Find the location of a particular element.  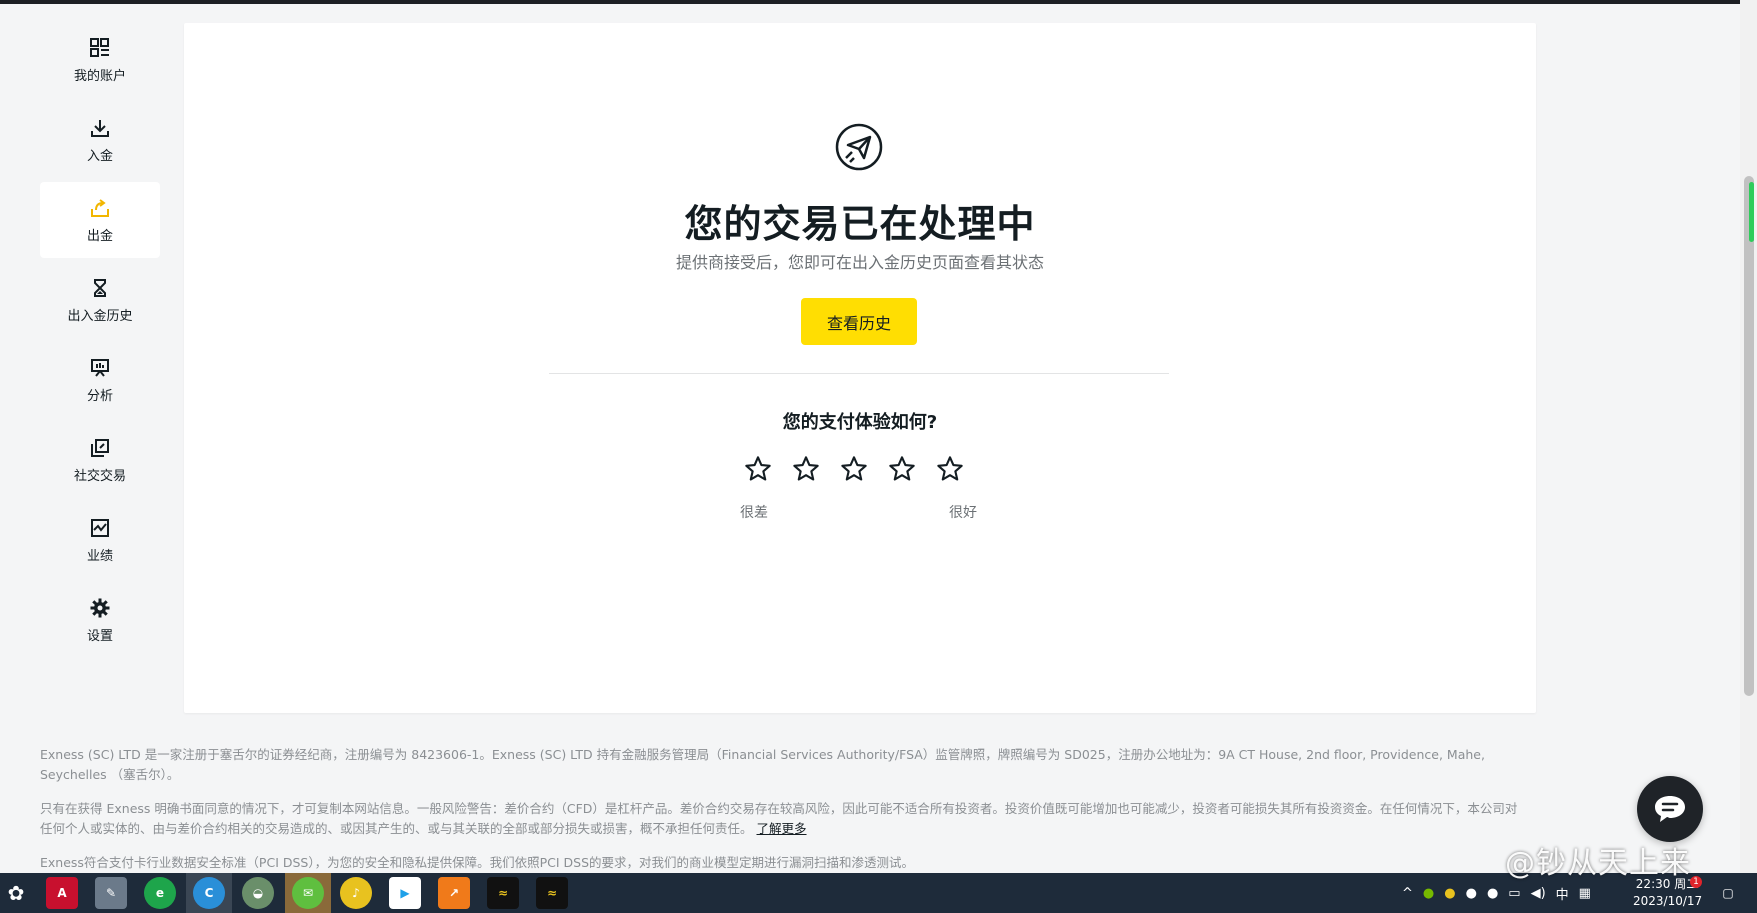

scrollbar-thumb is located at coordinates (1749, 436).